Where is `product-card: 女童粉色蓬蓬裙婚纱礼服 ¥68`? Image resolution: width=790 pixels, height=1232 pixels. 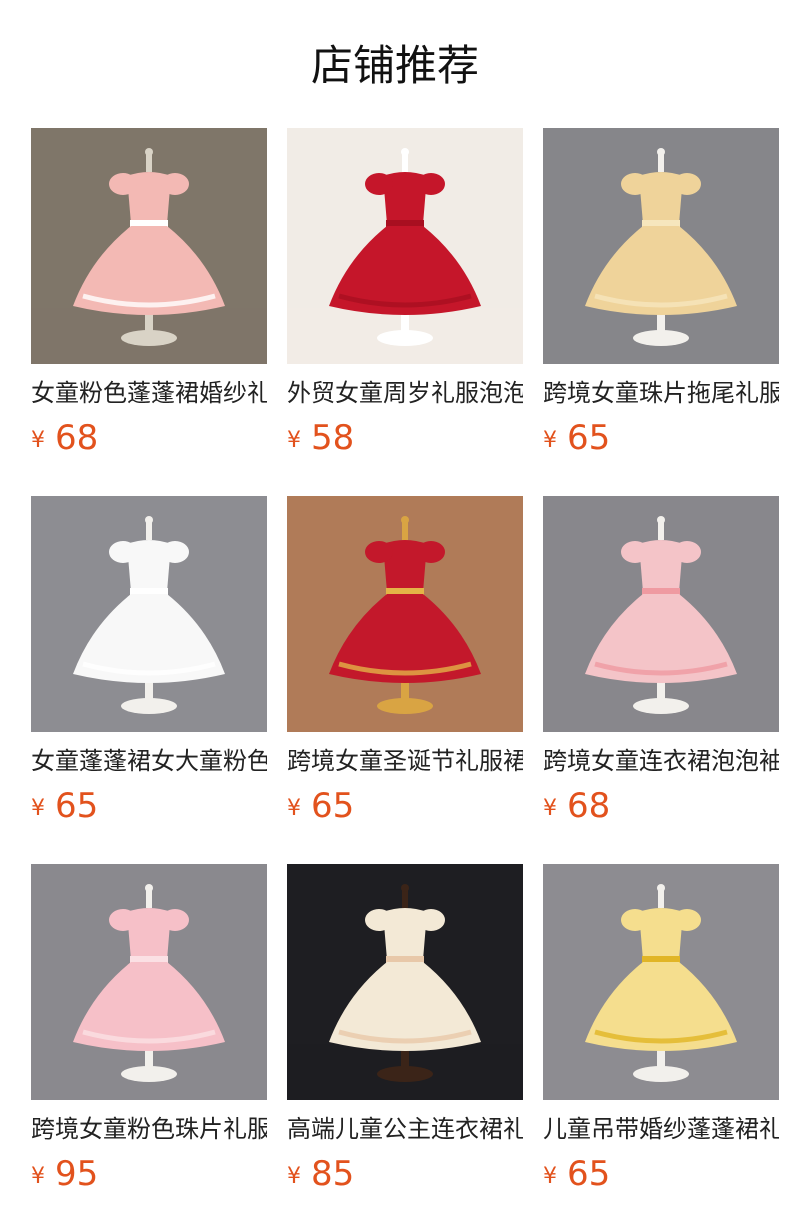 product-card: 女童粉色蓬蓬裙婚纱礼服 ¥68 is located at coordinates (149, 298).